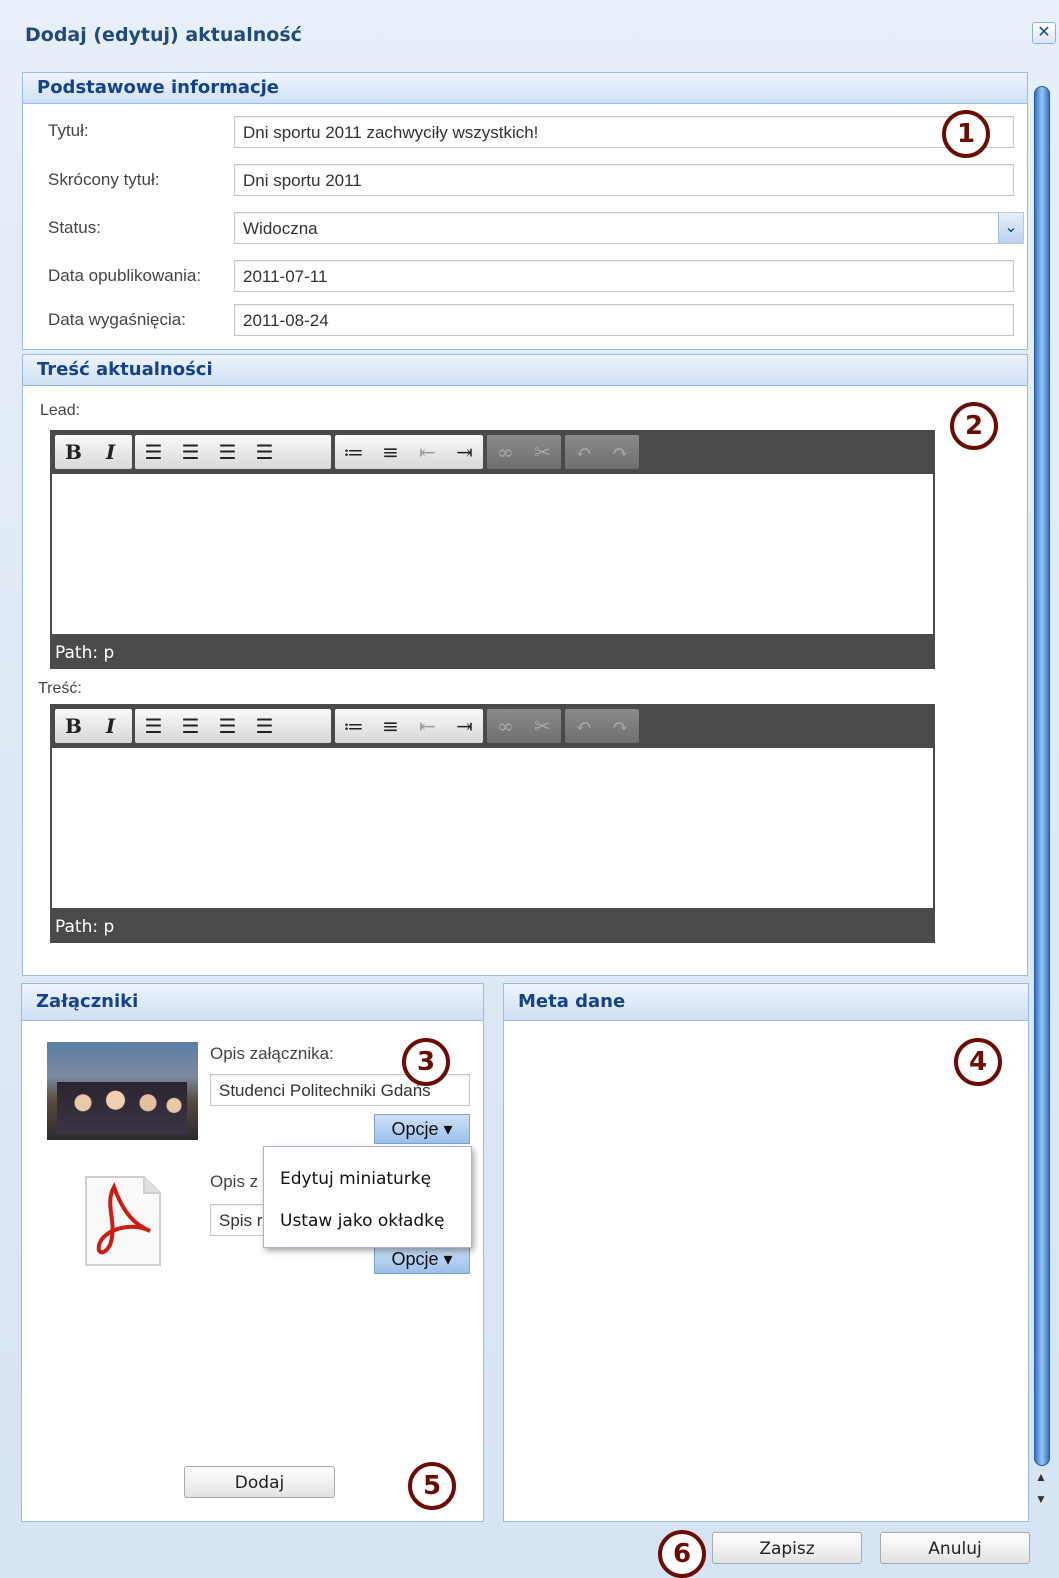  Describe the element at coordinates (272, 1053) in the screenshot. I see `attachment-desc-label-1: Opis załącznika:` at that location.